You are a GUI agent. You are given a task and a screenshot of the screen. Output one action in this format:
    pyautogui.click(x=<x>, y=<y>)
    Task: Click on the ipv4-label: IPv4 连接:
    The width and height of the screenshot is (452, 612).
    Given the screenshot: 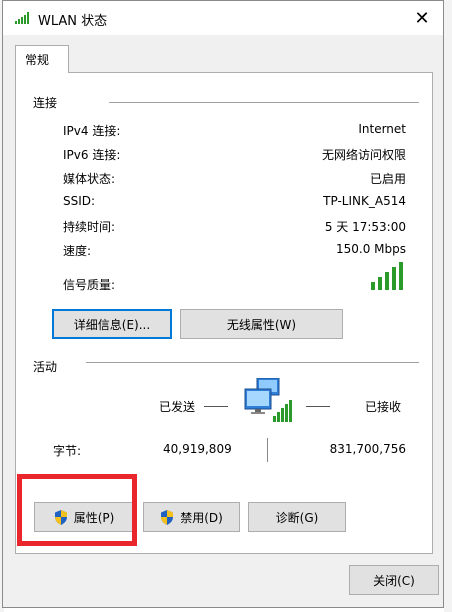 What is the action you would take?
    pyautogui.click(x=92, y=131)
    